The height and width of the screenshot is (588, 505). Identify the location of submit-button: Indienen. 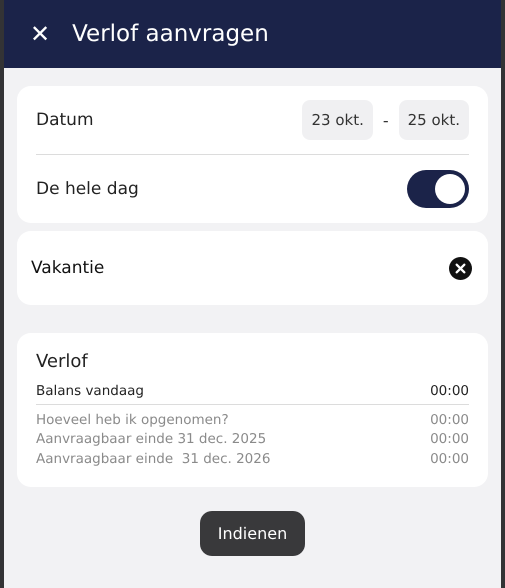
(253, 533).